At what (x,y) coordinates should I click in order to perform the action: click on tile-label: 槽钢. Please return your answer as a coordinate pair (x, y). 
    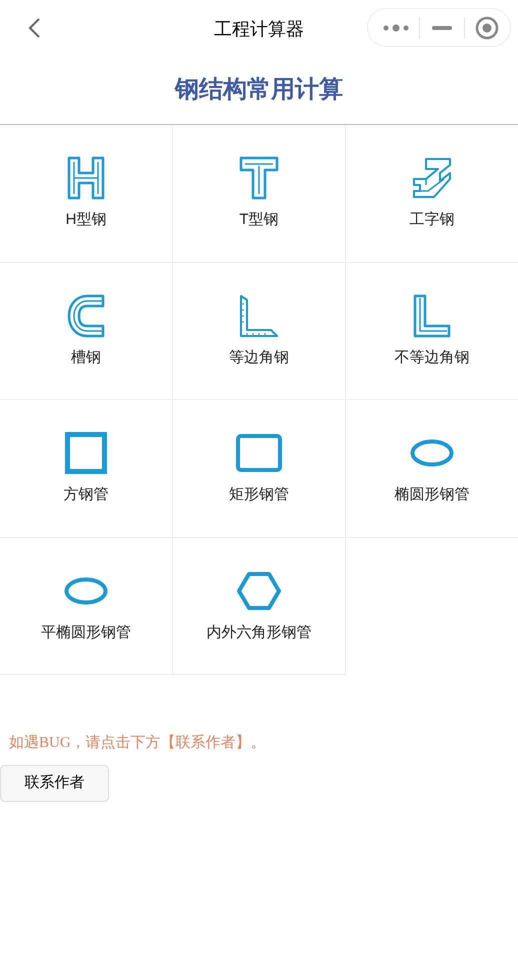
    Looking at the image, I should click on (86, 358).